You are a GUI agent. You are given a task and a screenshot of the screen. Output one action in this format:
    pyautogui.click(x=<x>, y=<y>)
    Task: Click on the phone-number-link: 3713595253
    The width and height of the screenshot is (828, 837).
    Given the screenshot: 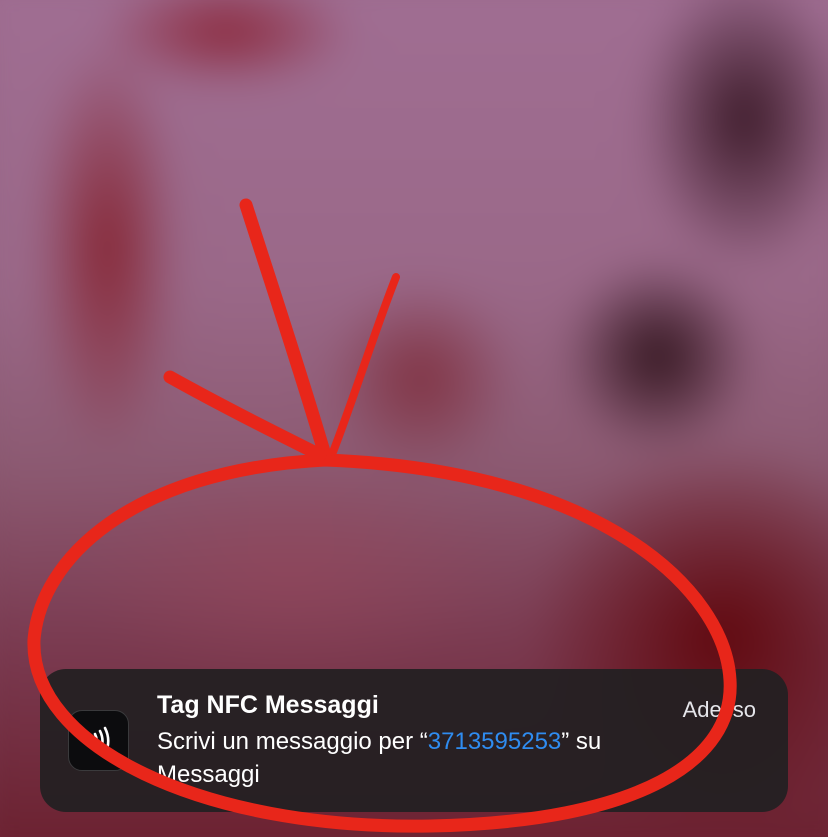 What is the action you would take?
    pyautogui.click(x=494, y=741)
    